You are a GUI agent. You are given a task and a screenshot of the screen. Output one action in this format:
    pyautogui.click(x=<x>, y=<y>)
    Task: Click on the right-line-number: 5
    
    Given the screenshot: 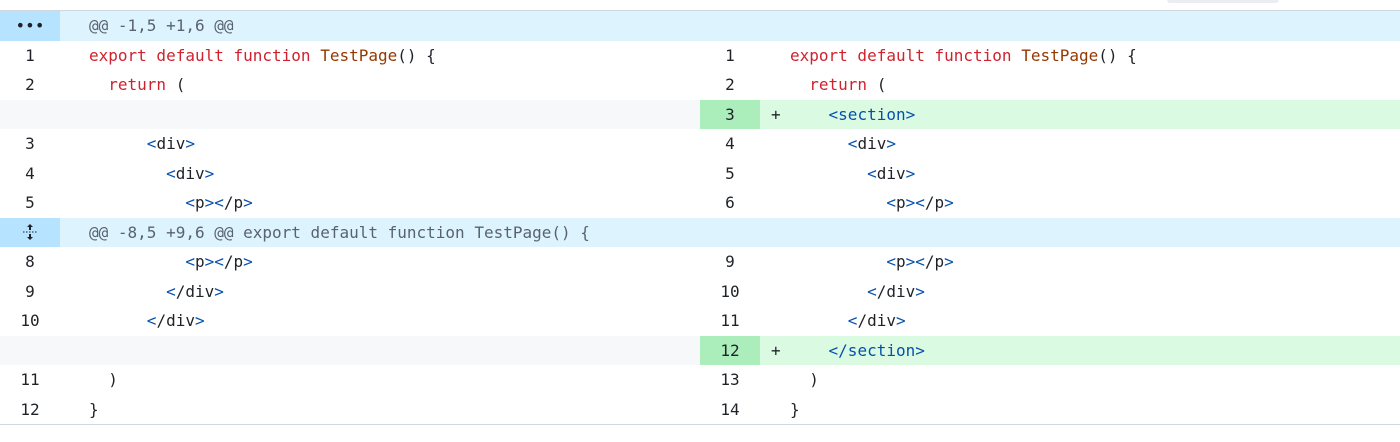 What is the action you would take?
    pyautogui.click(x=730, y=174)
    